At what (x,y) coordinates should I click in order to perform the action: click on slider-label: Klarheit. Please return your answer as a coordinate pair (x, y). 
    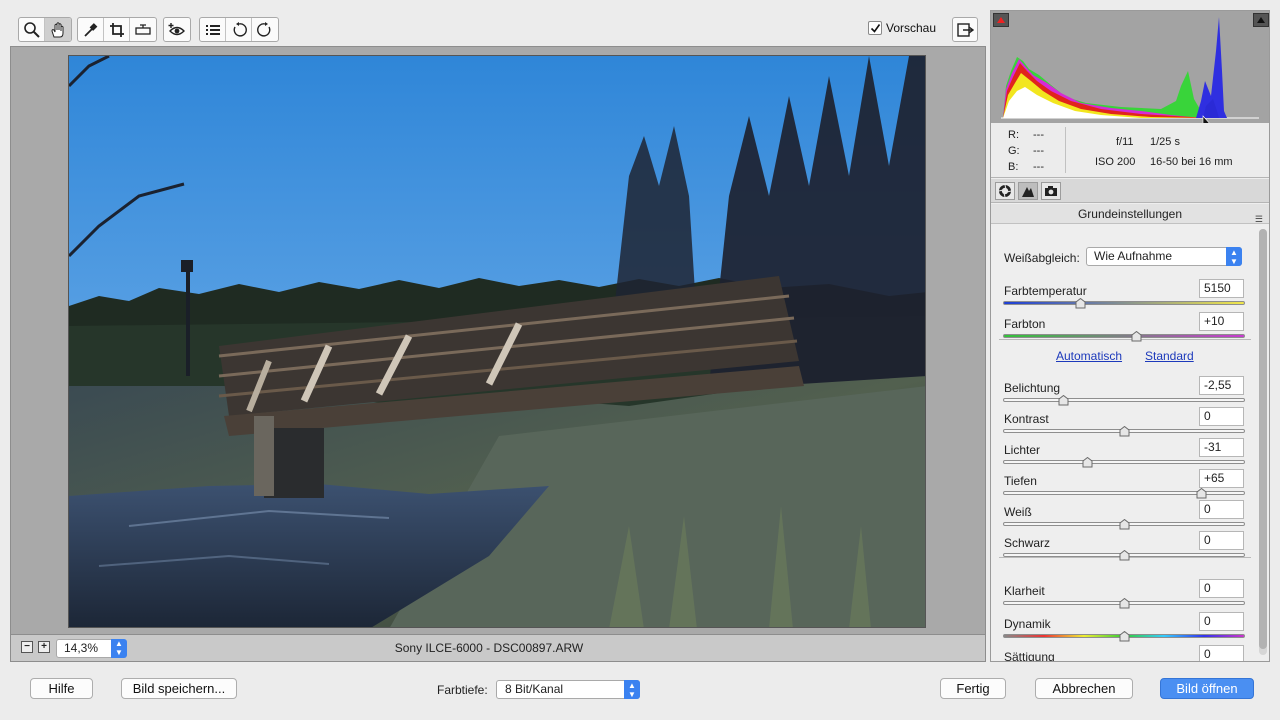
    Looking at the image, I should click on (1024, 591).